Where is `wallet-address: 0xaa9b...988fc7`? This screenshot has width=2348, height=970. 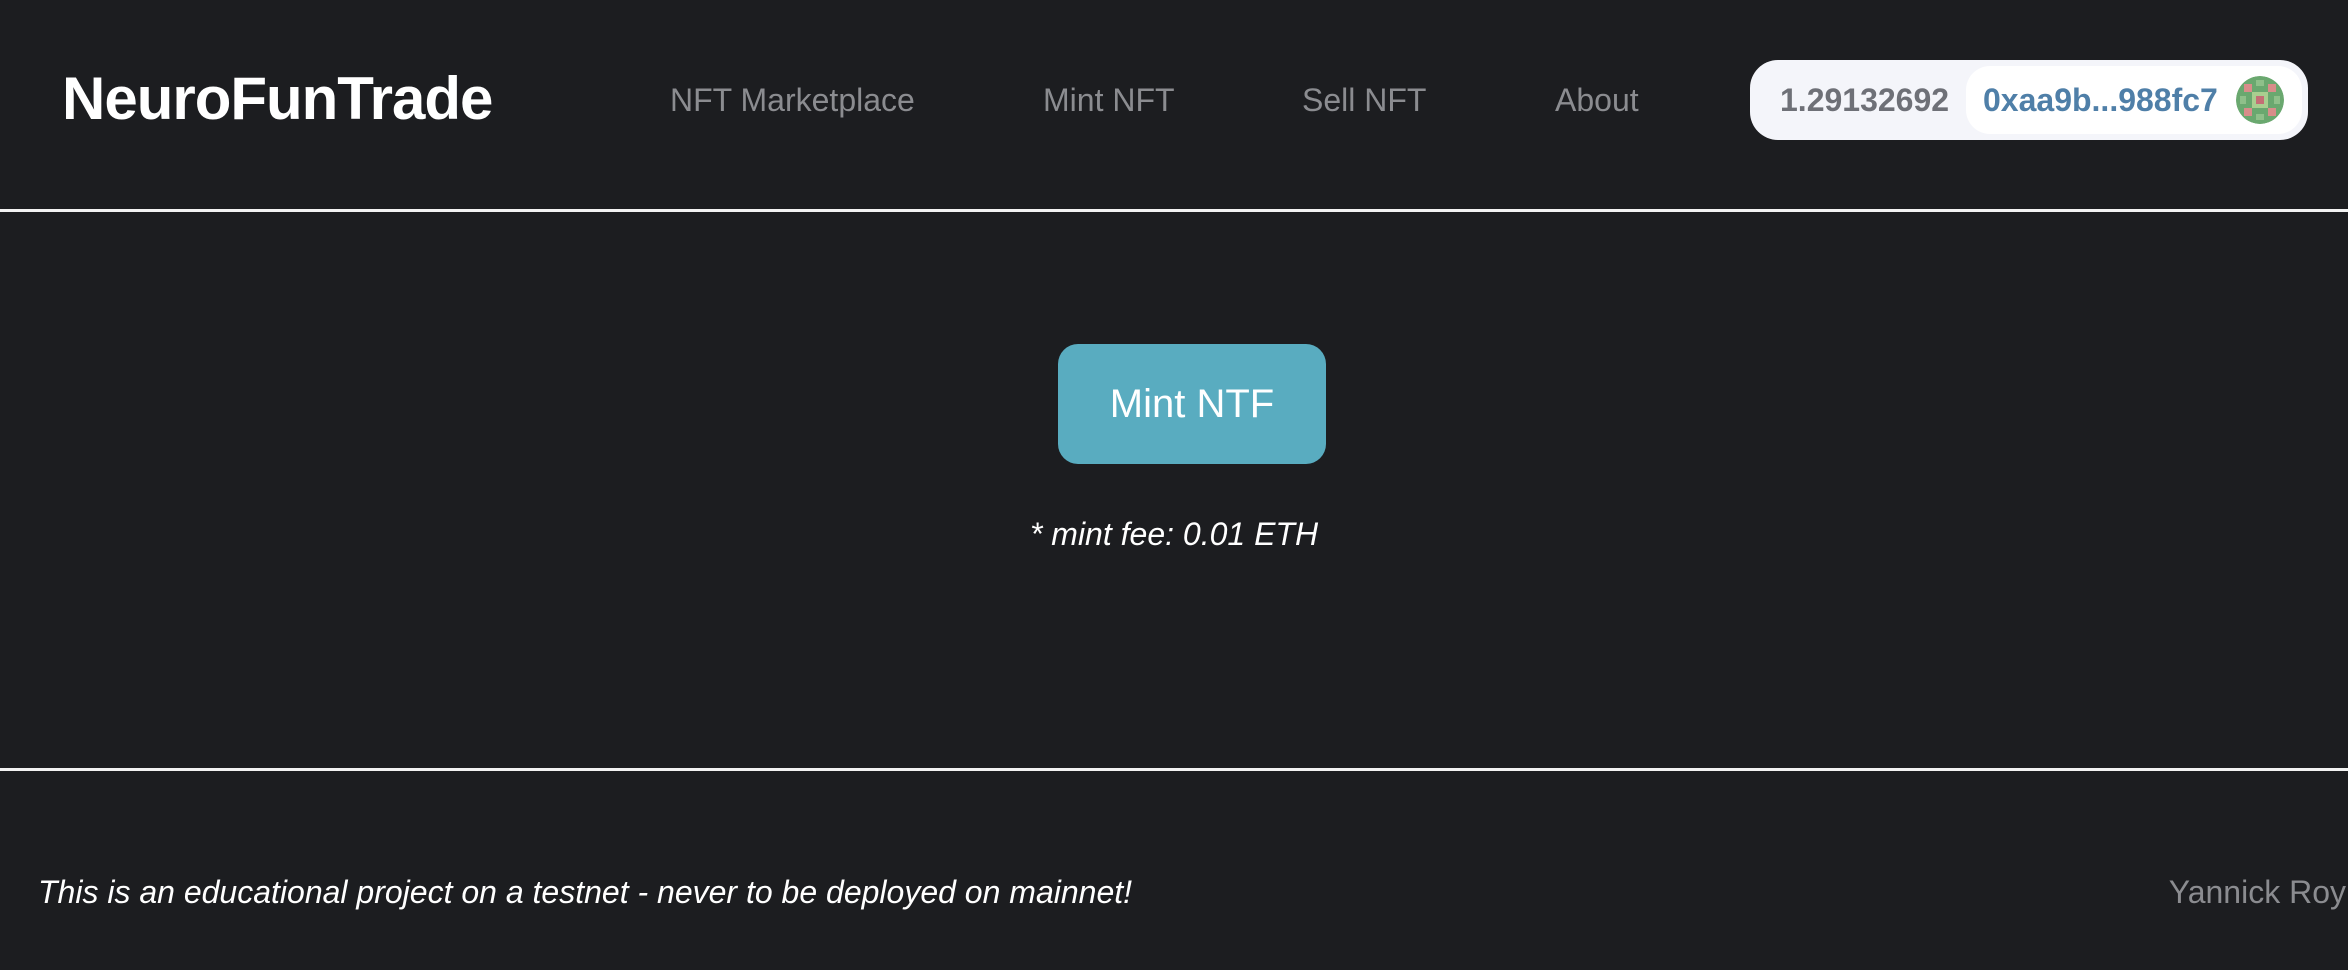 wallet-address: 0xaa9b...988fc7 is located at coordinates (2100, 100).